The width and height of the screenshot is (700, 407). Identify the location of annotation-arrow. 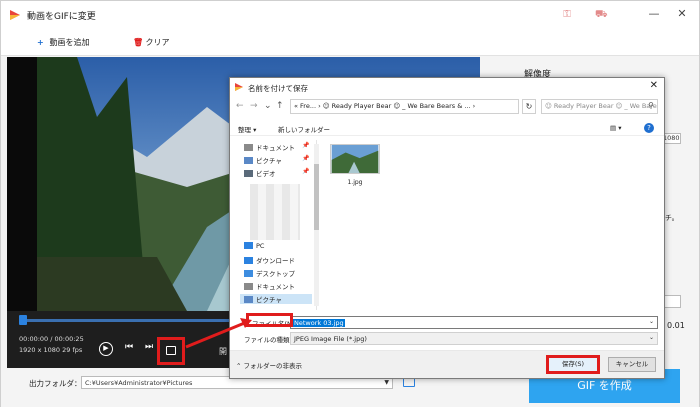
(218, 333).